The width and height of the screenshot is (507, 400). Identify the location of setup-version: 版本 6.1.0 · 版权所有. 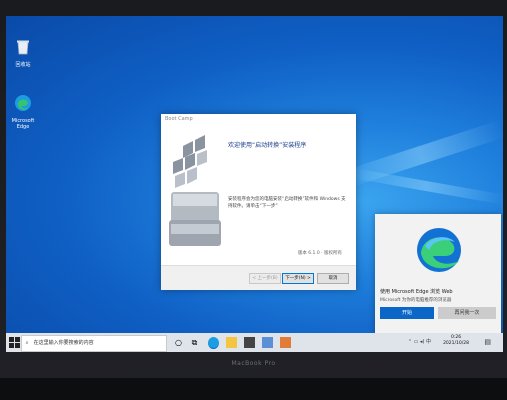
(319, 253).